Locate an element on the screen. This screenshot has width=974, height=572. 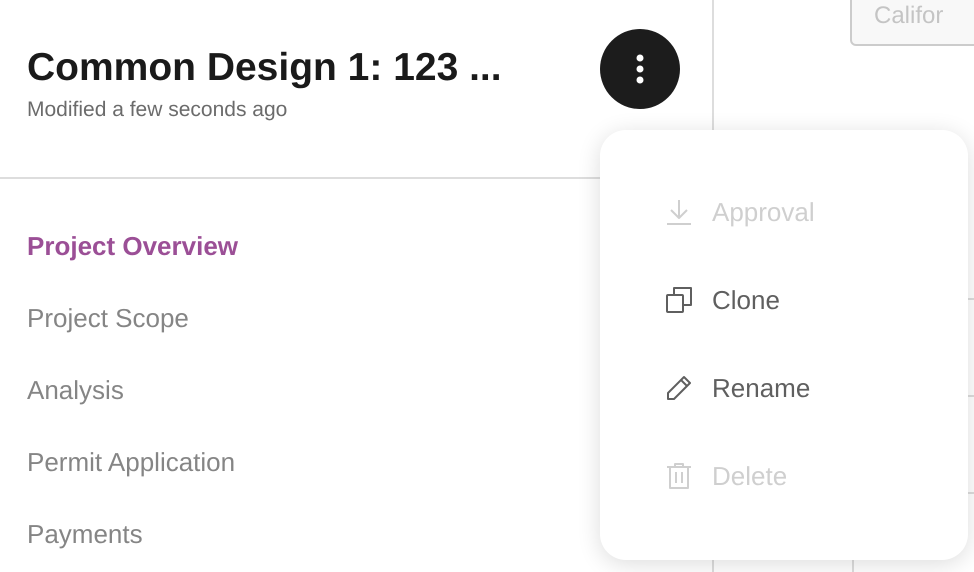
nav-link: Permit Application is located at coordinates (131, 462).